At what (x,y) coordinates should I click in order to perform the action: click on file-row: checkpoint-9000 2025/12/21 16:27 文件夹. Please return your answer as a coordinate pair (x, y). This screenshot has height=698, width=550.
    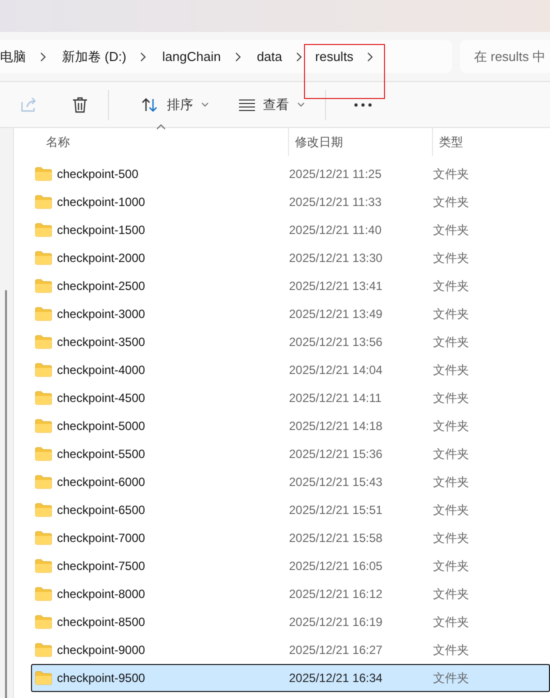
    Looking at the image, I should click on (290, 650).